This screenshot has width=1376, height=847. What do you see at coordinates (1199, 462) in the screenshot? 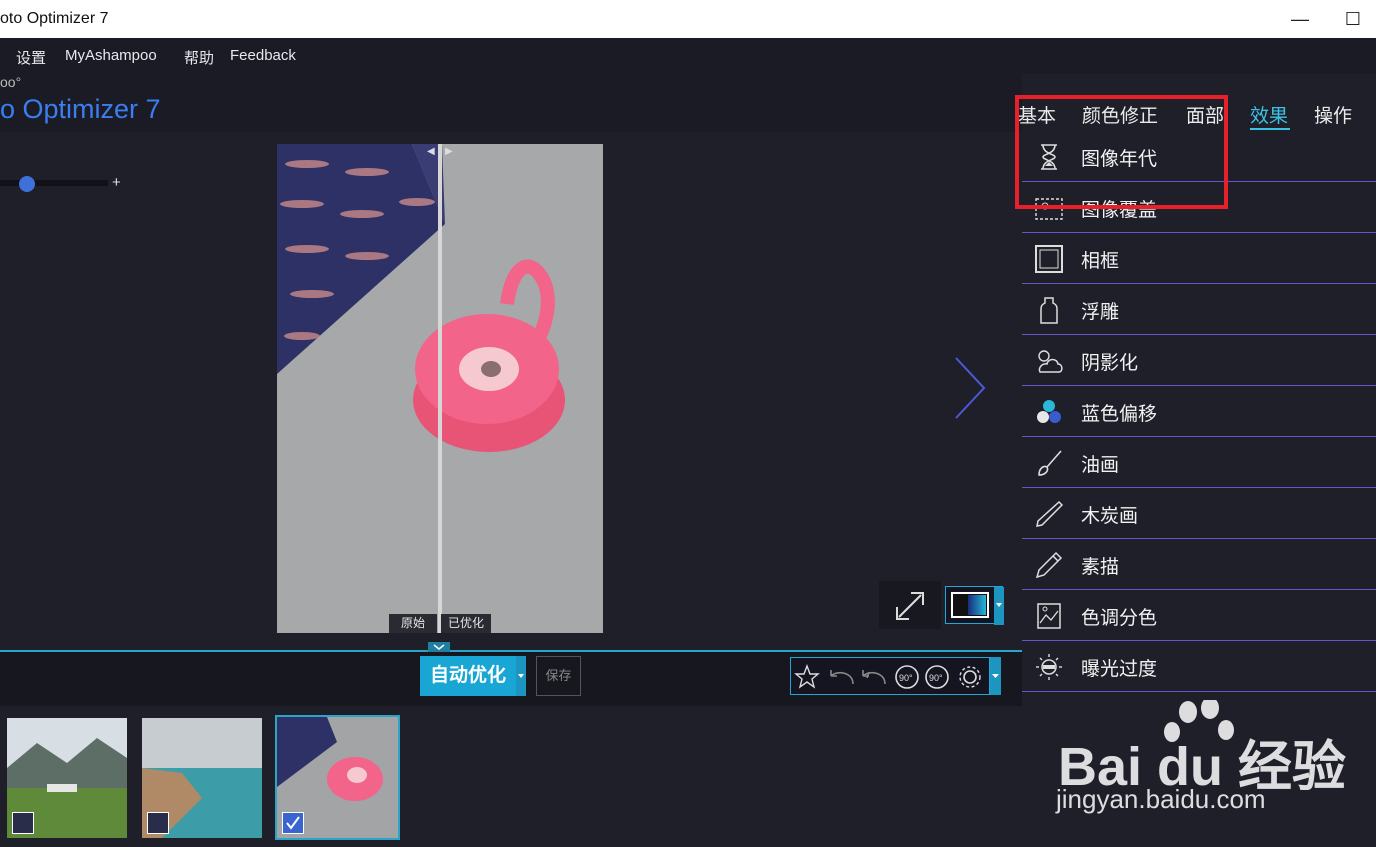
I see `effect-oil-painting: 油画` at bounding box center [1199, 462].